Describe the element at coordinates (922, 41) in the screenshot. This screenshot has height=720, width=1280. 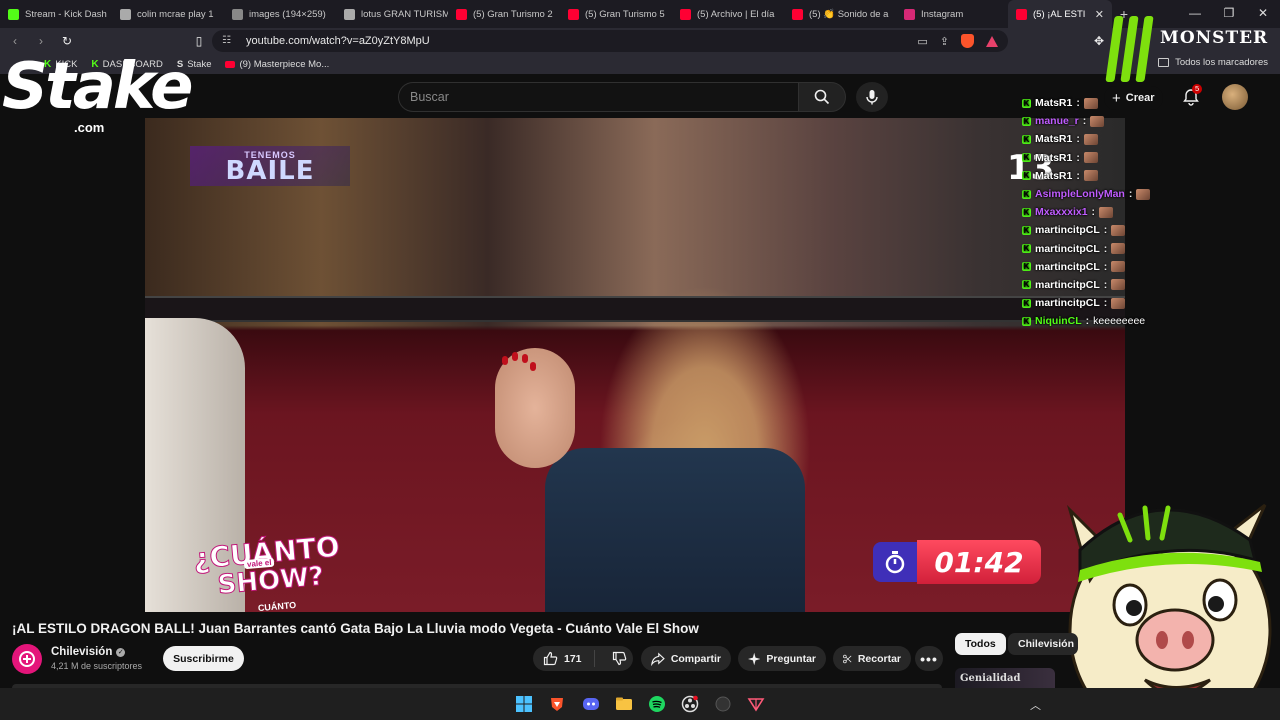
I see `cast-icon: ▭` at that location.